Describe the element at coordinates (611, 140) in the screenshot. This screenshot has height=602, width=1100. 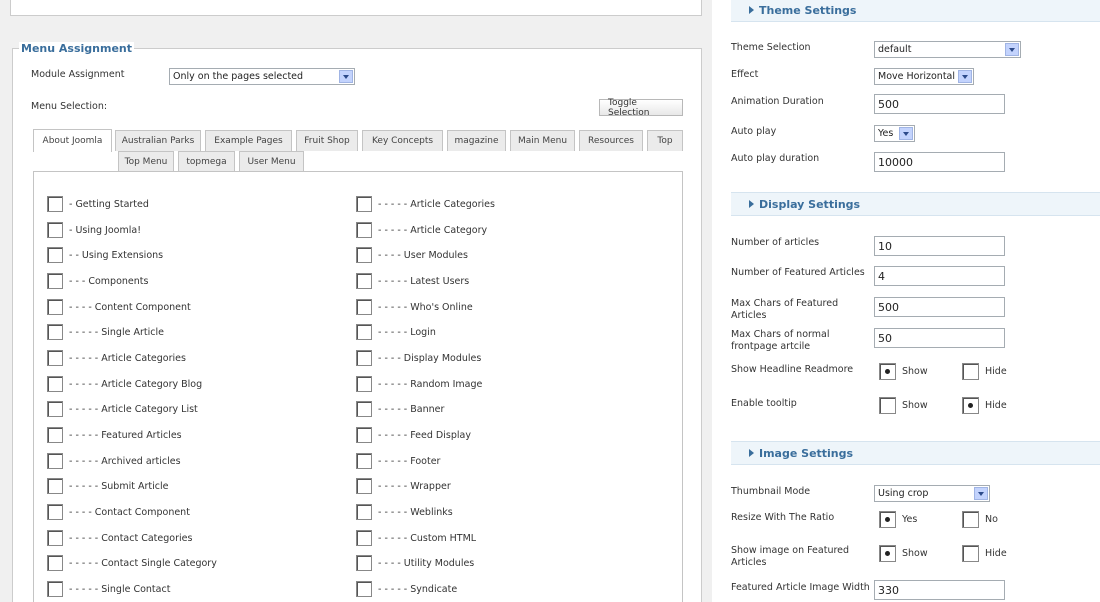
I see `tab-resources: Resources` at that location.